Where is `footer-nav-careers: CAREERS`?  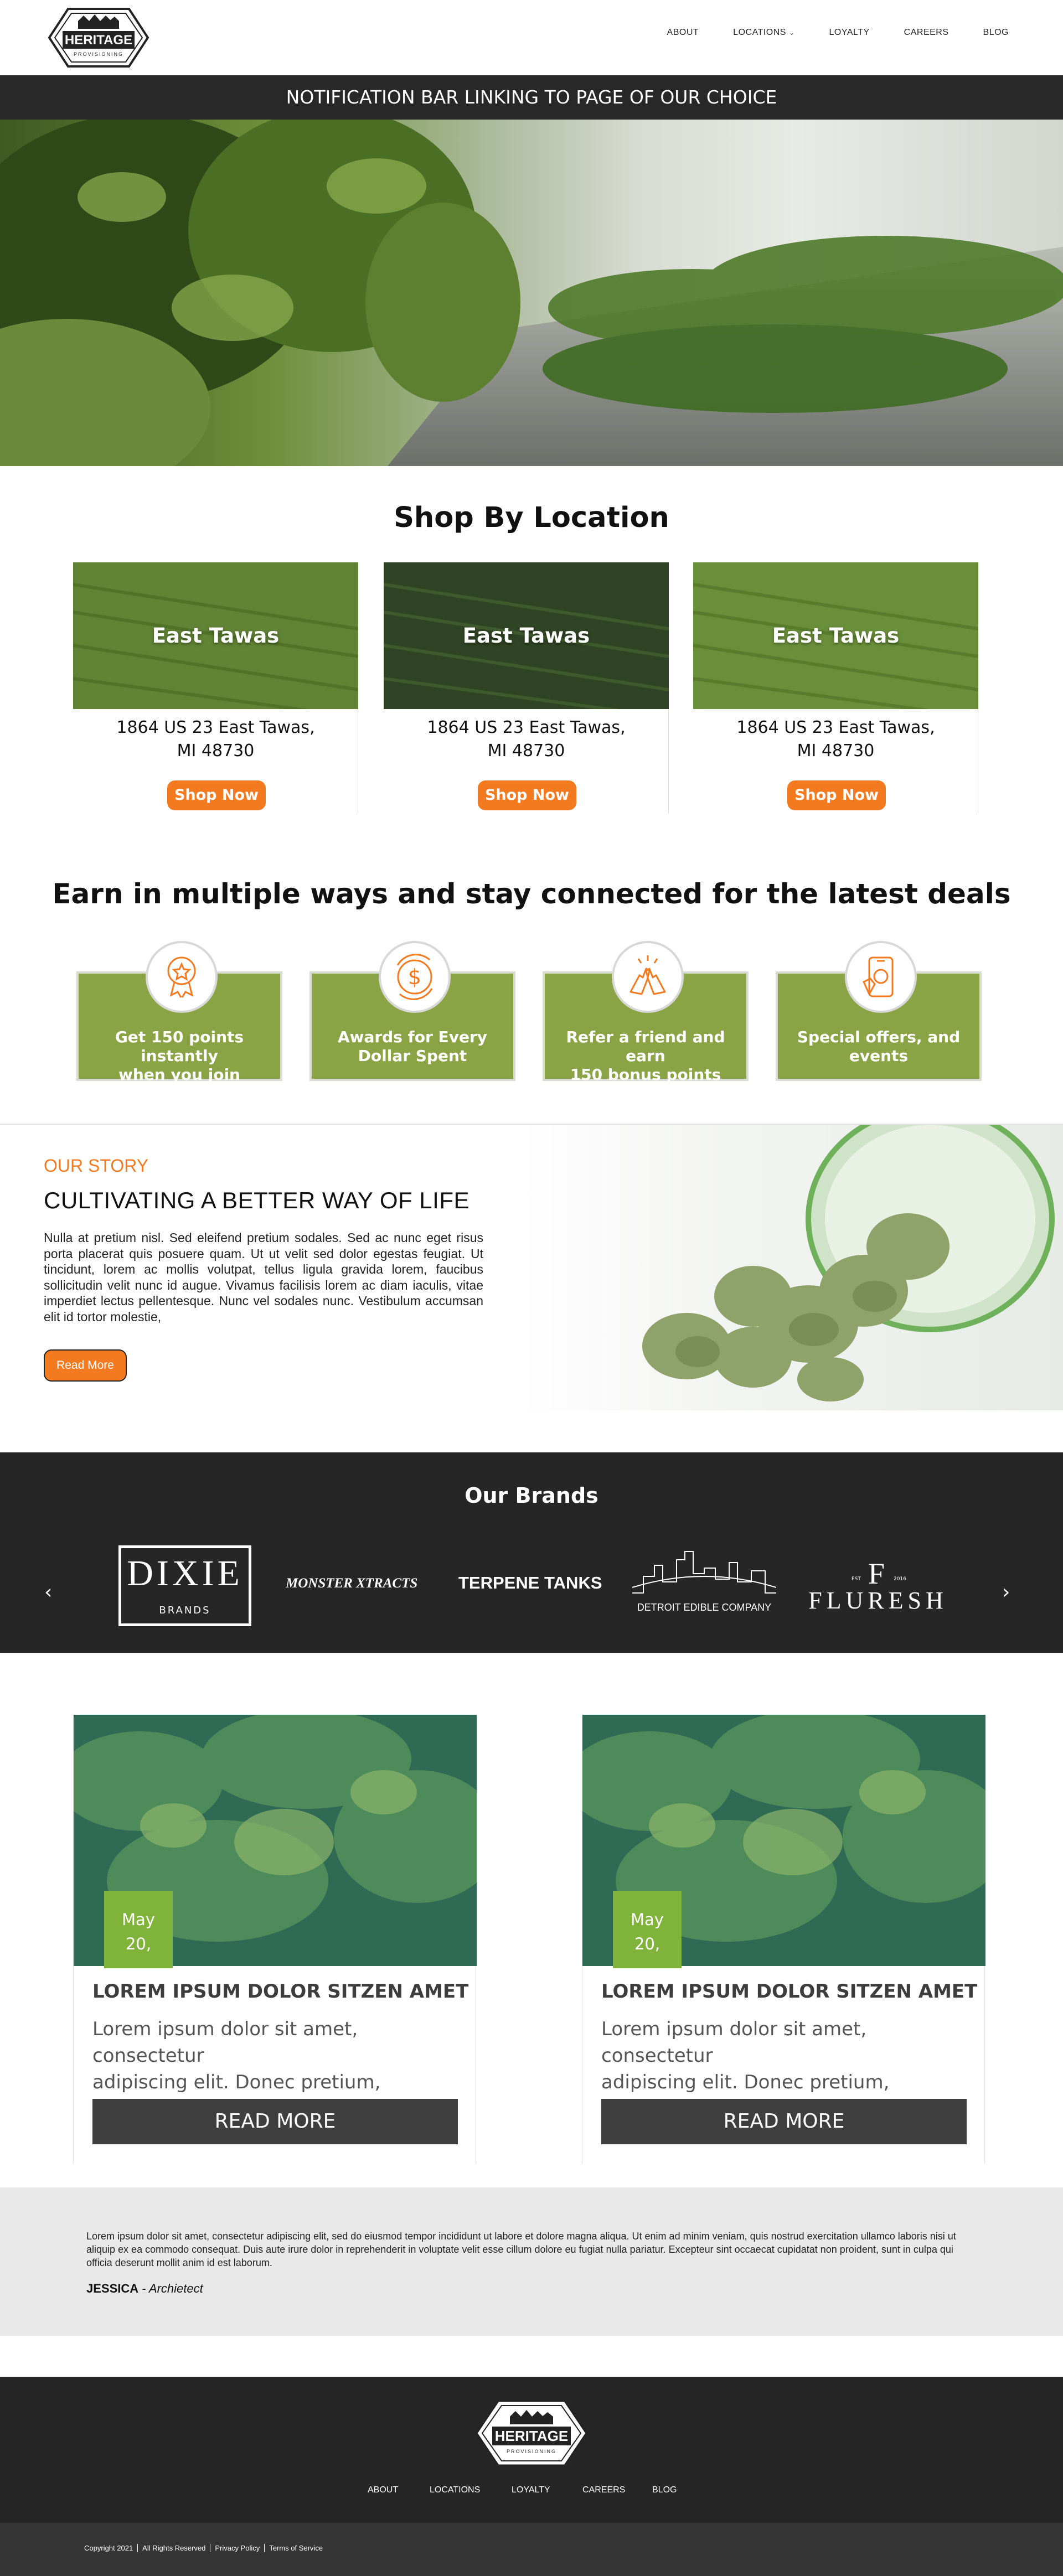
footer-nav-careers: CAREERS is located at coordinates (603, 2490).